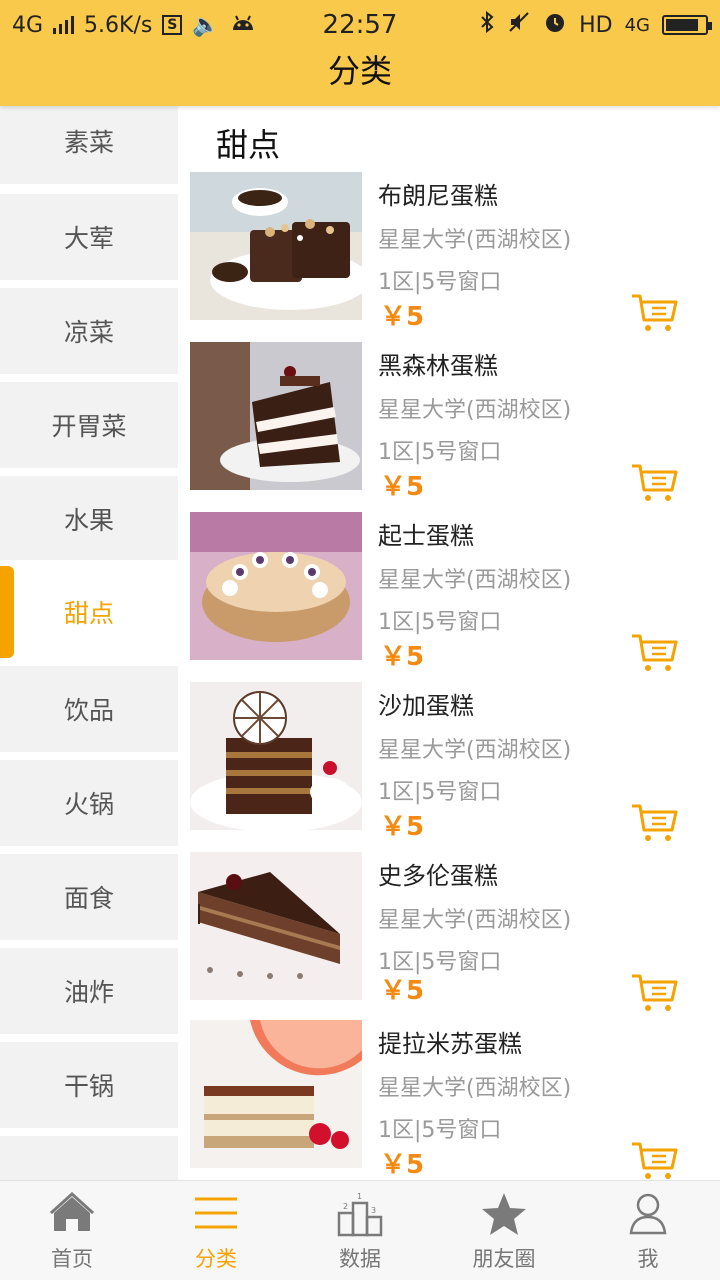  Describe the element at coordinates (504, 1214) in the screenshot. I see `star-icon` at that location.